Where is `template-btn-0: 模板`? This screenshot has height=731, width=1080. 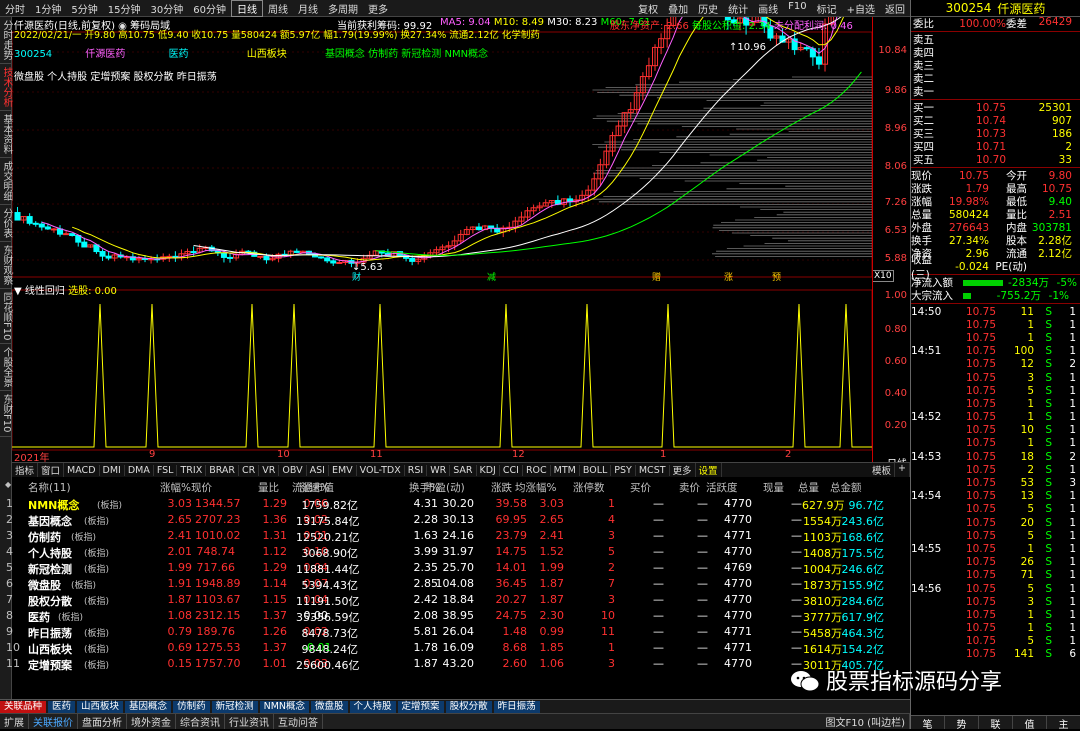 template-btn-0: 模板 is located at coordinates (882, 470).